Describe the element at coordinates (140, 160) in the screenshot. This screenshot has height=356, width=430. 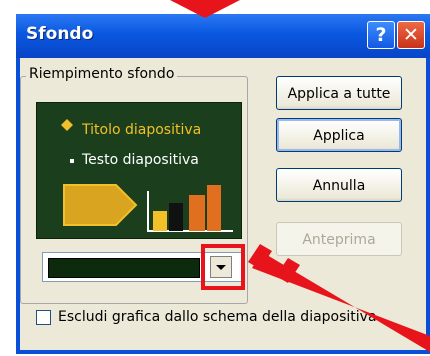
I see `preview-body-text: Testo diapositiva` at that location.